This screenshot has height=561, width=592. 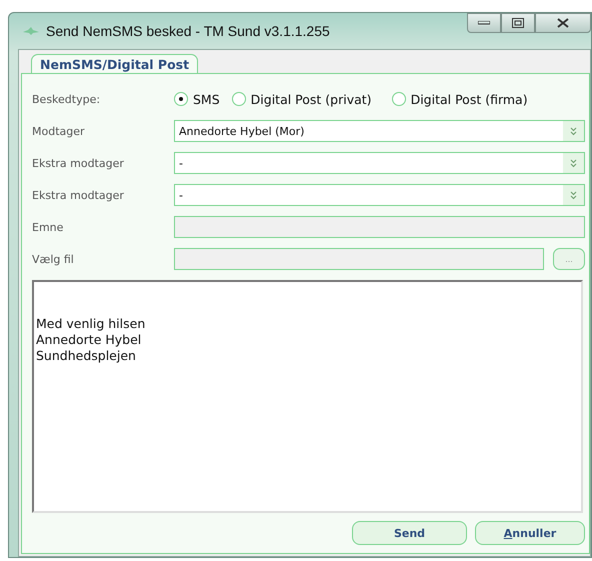 What do you see at coordinates (311, 99) in the screenshot?
I see `radio-label: Digital Post (privat)` at bounding box center [311, 99].